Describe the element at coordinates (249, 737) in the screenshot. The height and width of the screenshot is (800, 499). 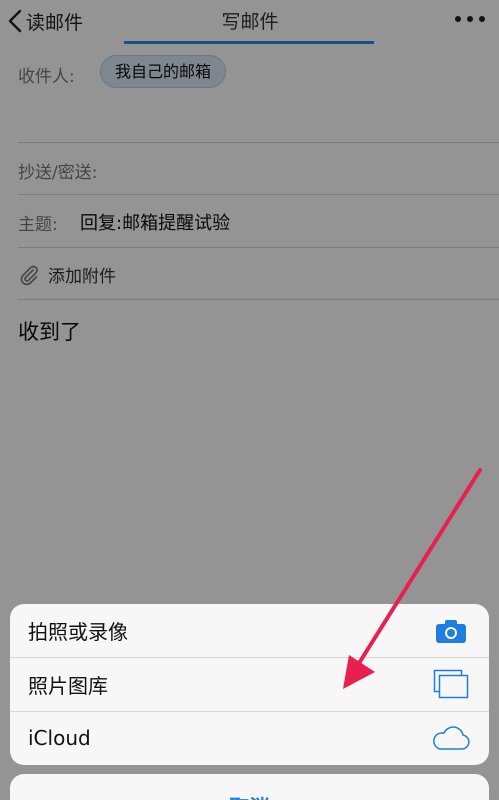
I see `icloud-option: iCloud` at that location.